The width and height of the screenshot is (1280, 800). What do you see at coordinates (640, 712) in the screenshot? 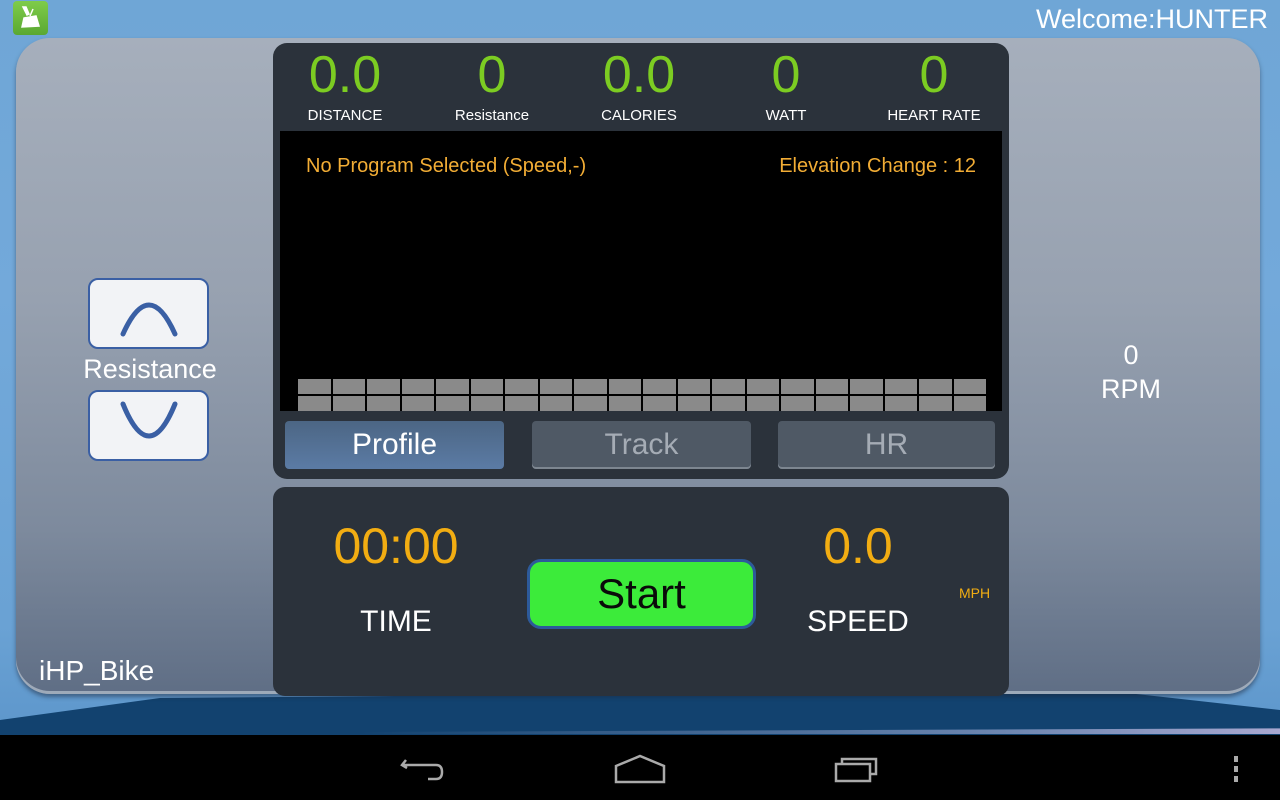
I see `background-wave` at bounding box center [640, 712].